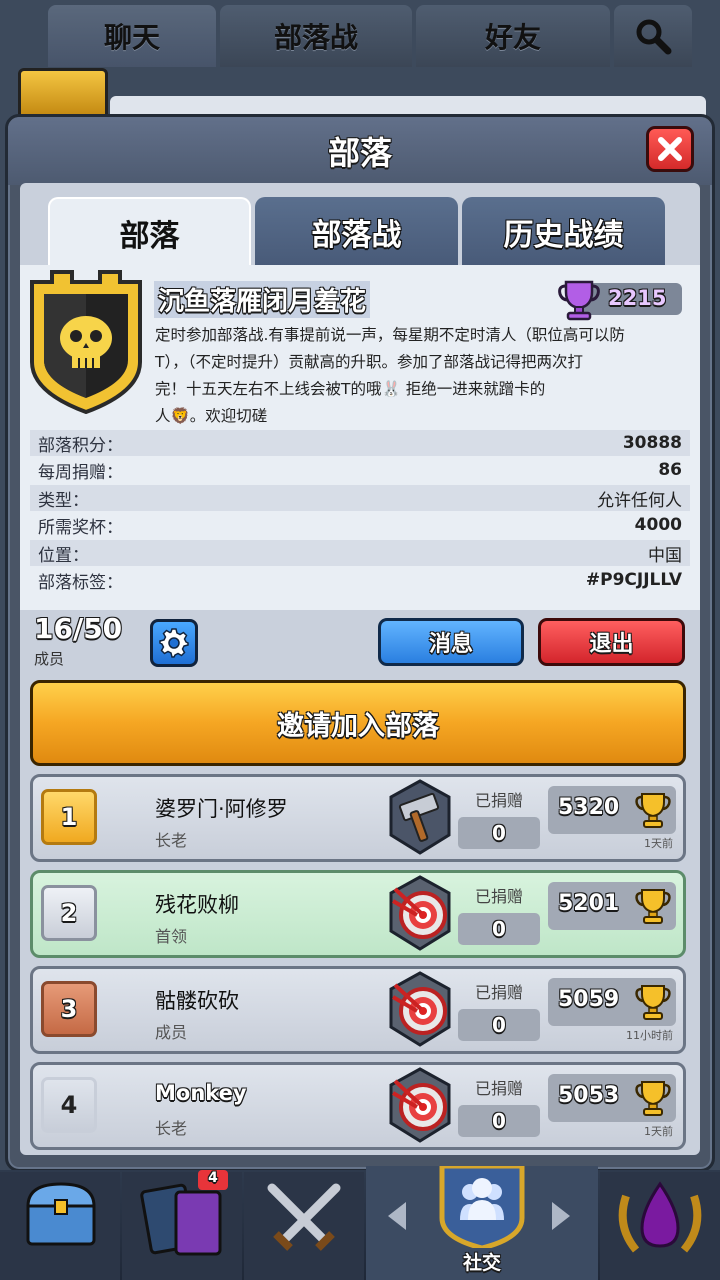 This screenshot has width=720, height=1280. Describe the element at coordinates (658, 525) in the screenshot. I see `stat-value: 4000` at that location.